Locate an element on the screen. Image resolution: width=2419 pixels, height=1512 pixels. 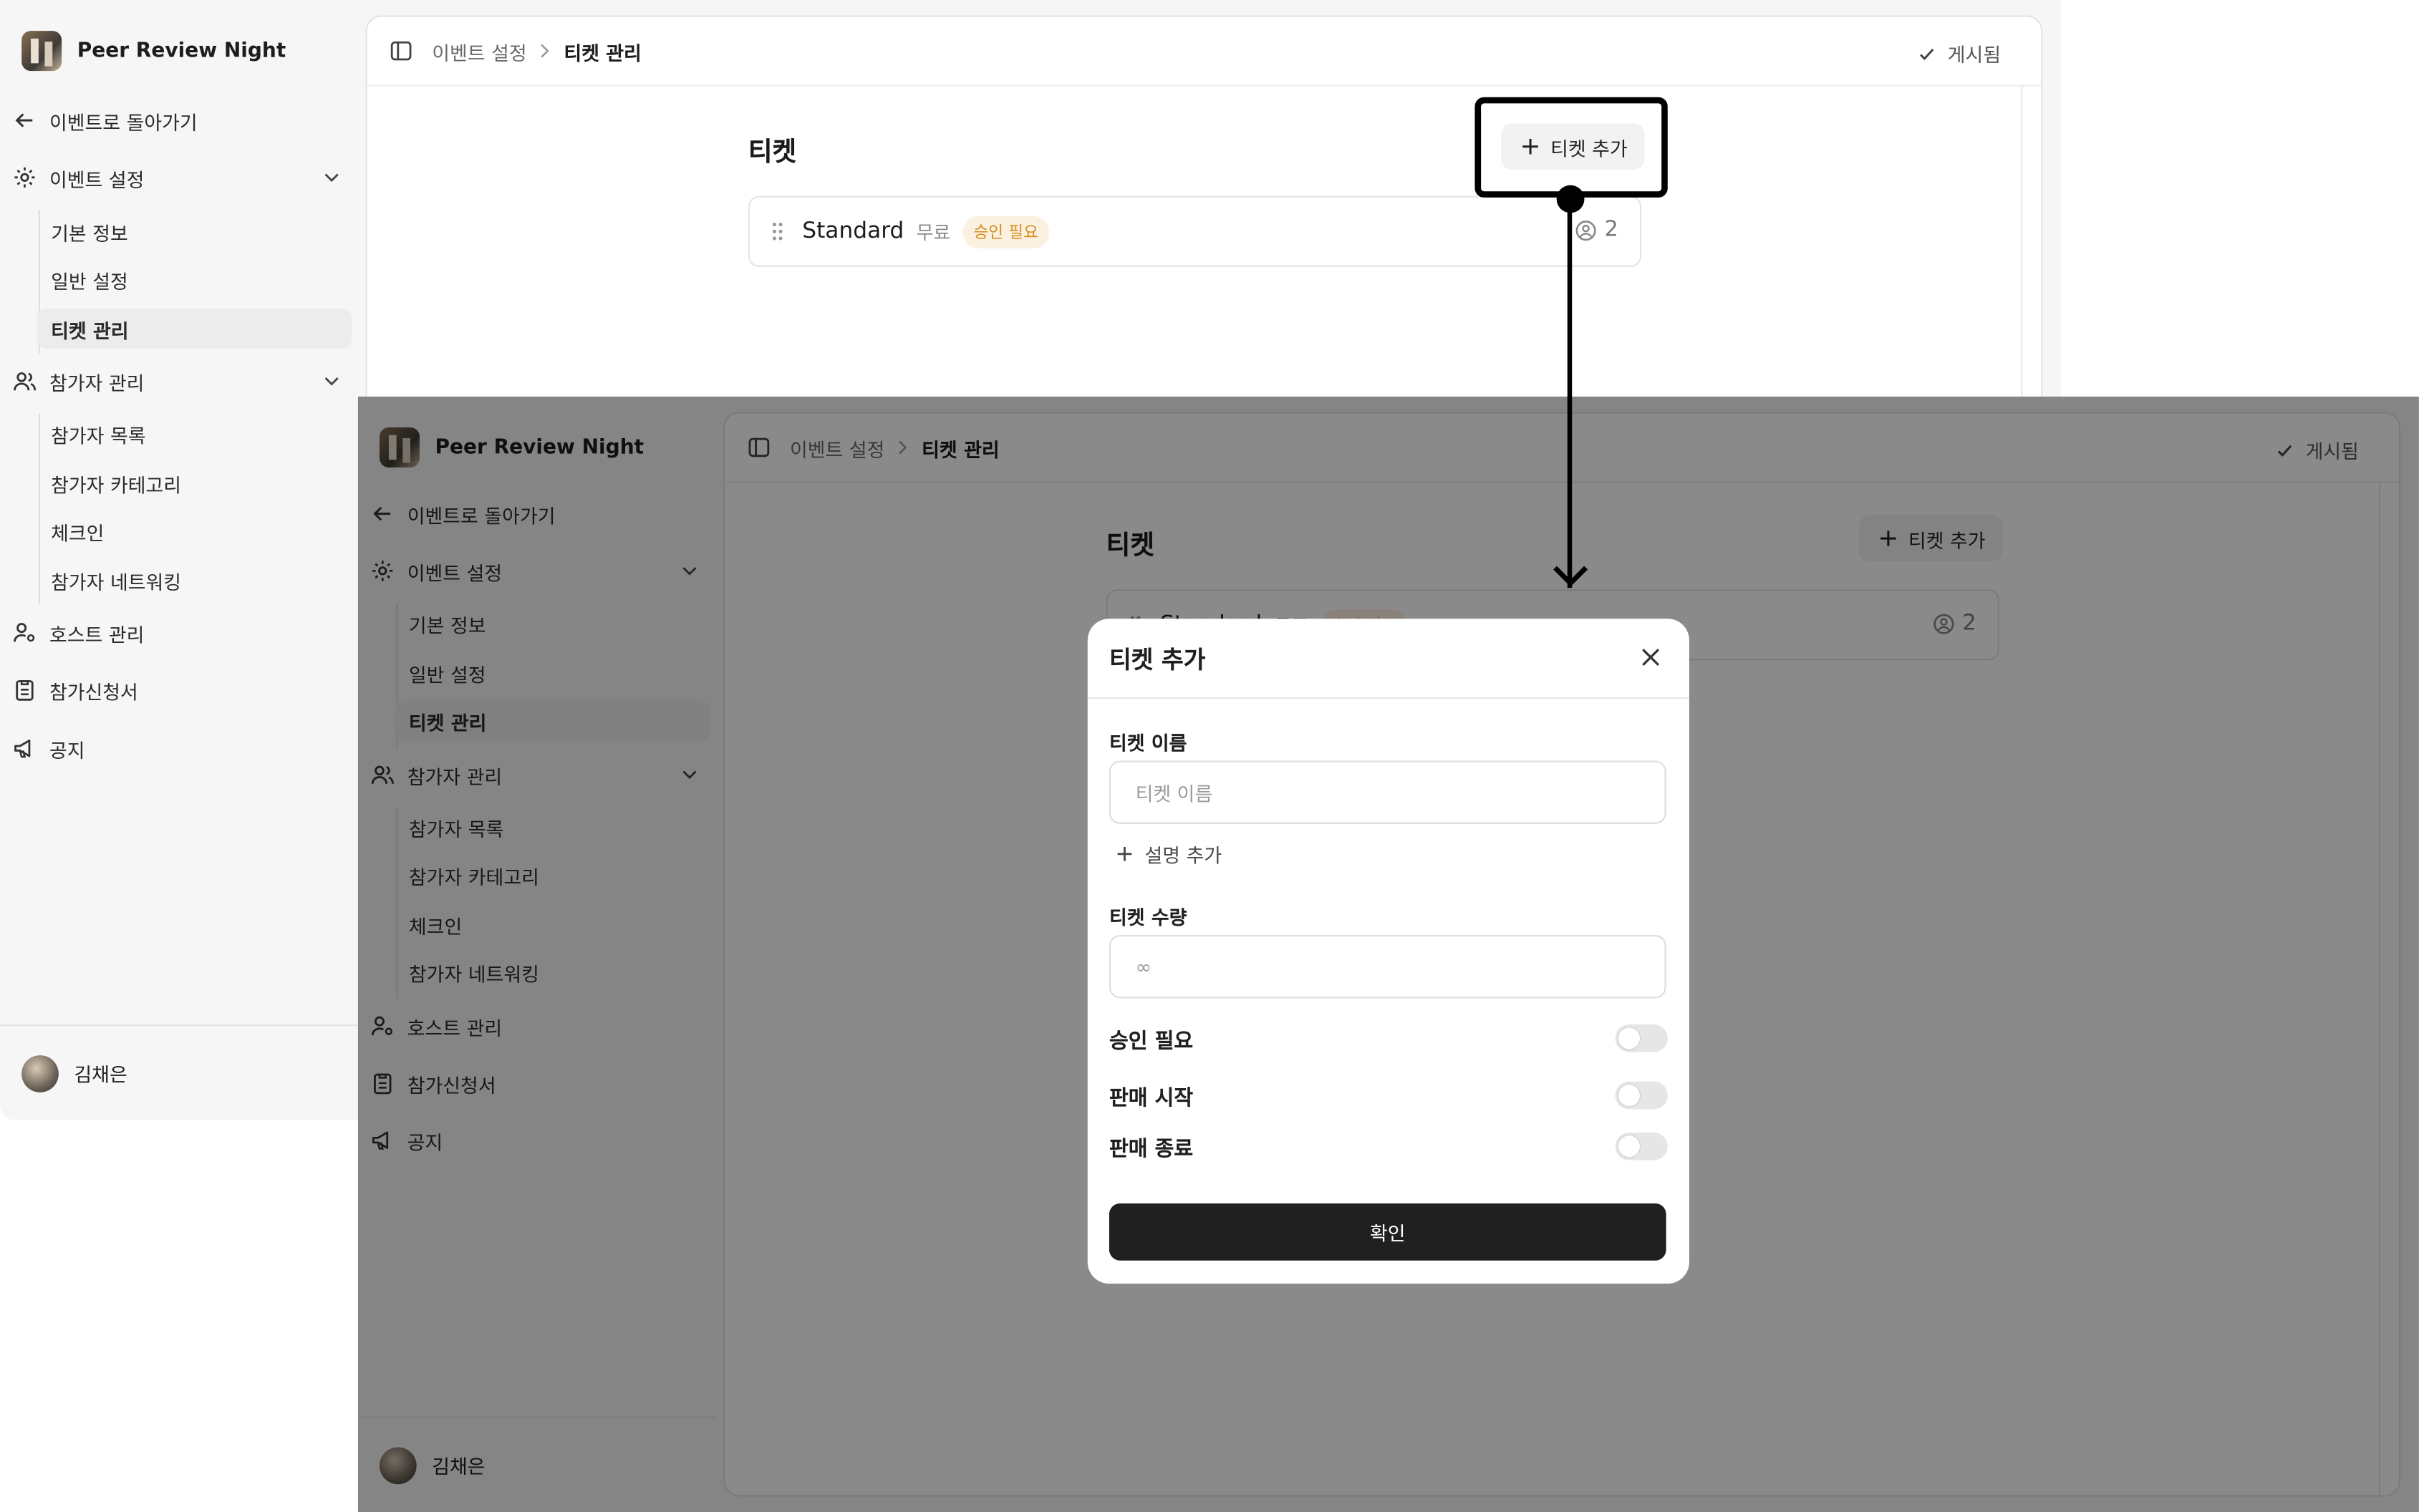
ticket-name-input: 티켓 이름 is located at coordinates (1387, 792).